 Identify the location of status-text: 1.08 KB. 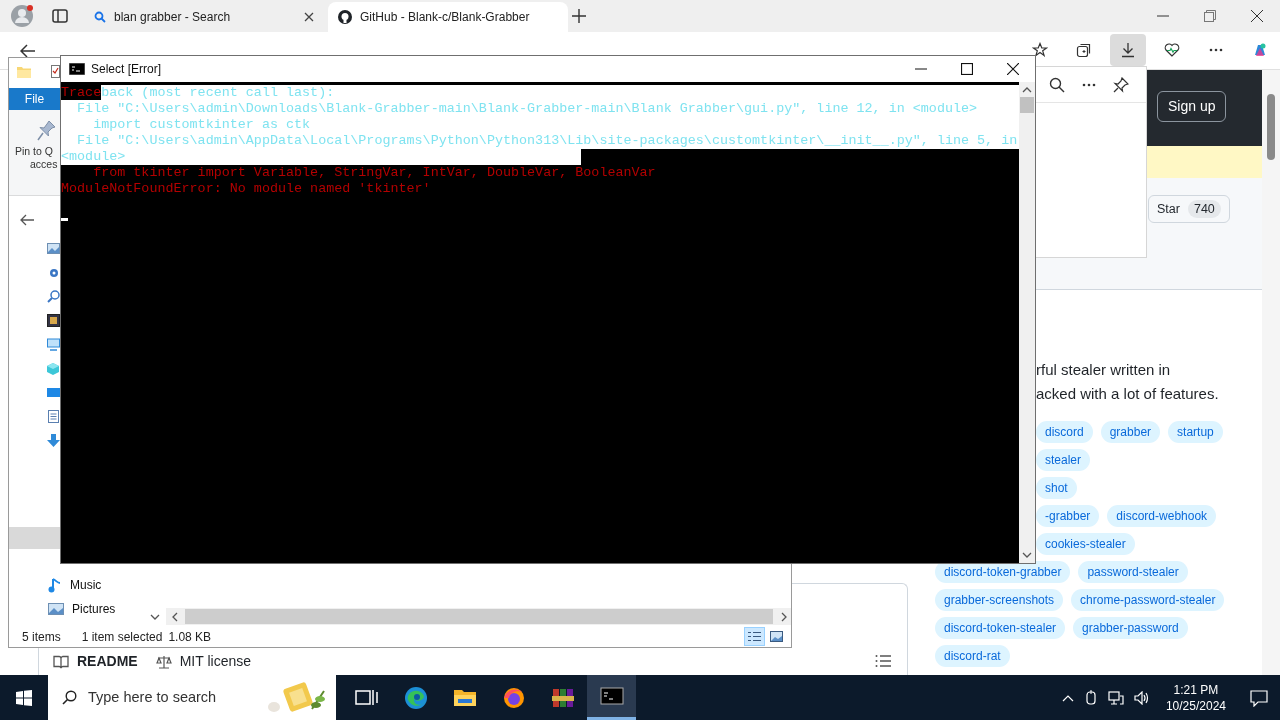
(190, 637).